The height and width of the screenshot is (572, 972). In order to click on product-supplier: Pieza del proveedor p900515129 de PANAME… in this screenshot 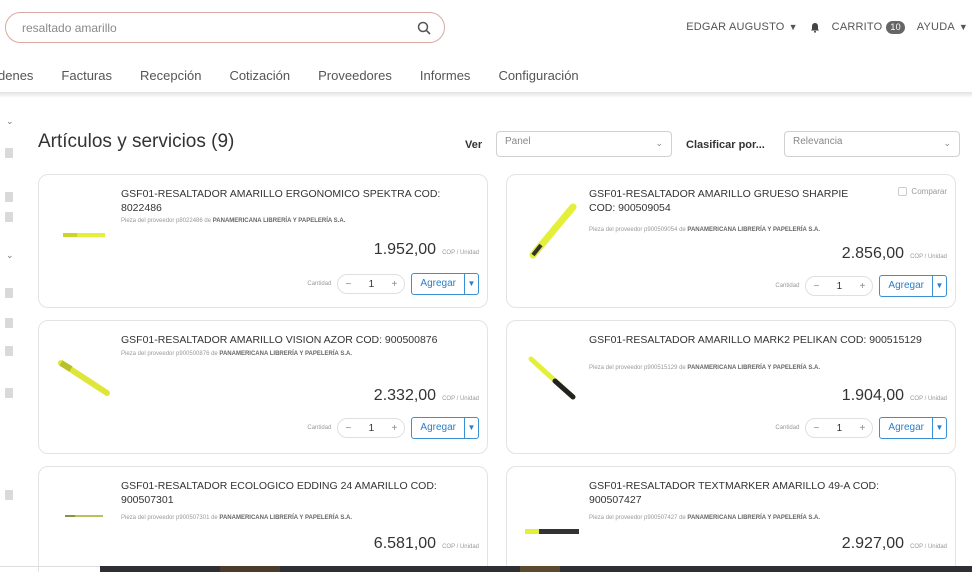, I will do `click(704, 368)`.